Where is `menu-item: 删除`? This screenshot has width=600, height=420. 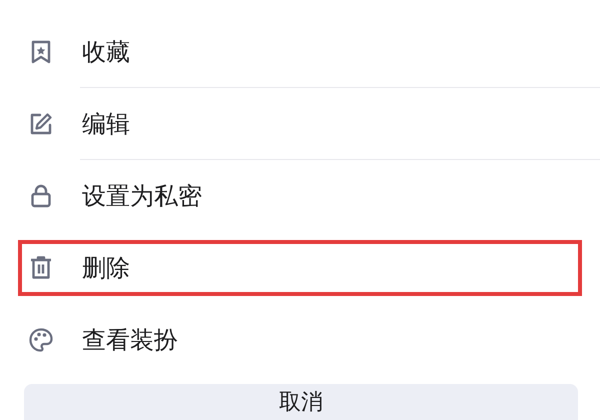
menu-item: 删除 is located at coordinates (300, 268).